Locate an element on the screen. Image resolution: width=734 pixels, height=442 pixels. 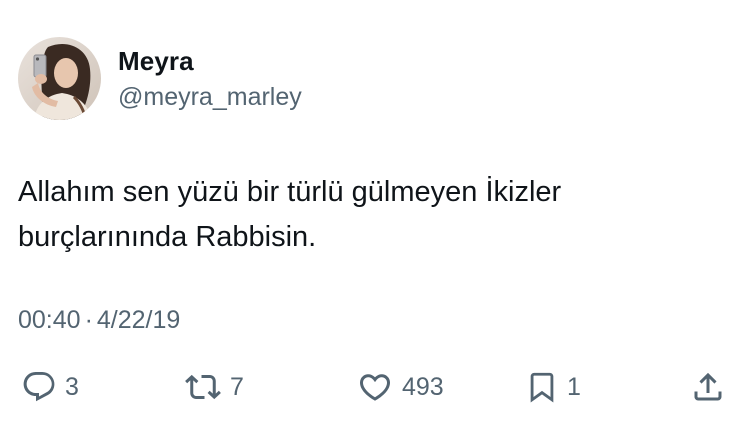
user-handle: @meyra_marley is located at coordinates (210, 97).